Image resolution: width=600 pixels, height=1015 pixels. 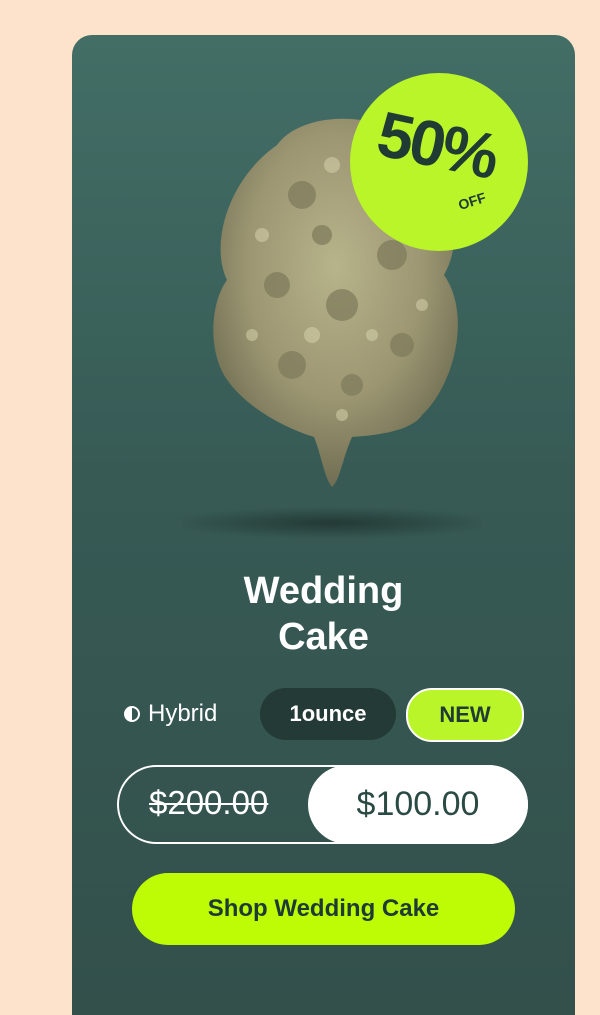 I want to click on shop-button: Shop Wedding Cake, so click(x=323, y=909).